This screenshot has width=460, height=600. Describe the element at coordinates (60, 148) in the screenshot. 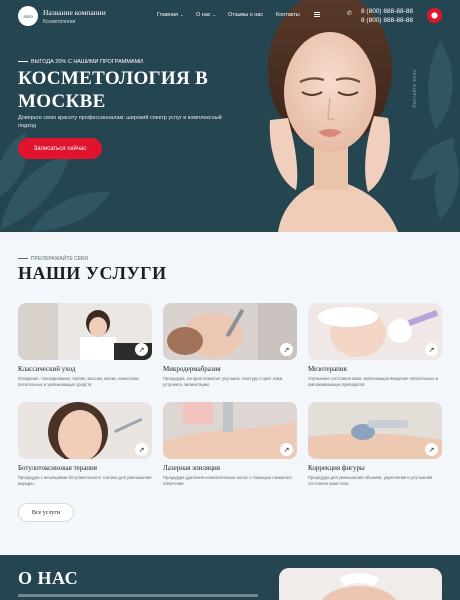

I see `book-now-button: Записаться сейчас` at that location.